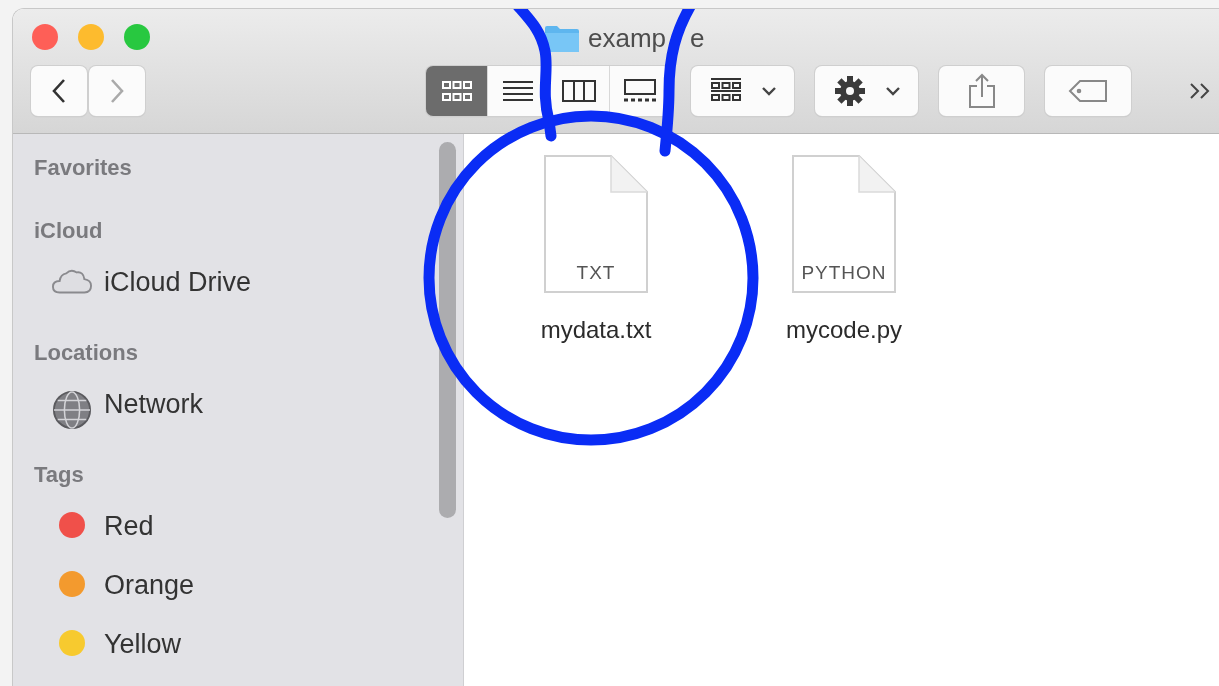 This screenshot has width=1219, height=686. Describe the element at coordinates (83, 169) in the screenshot. I see `sidebar-heading: Favorites` at that location.